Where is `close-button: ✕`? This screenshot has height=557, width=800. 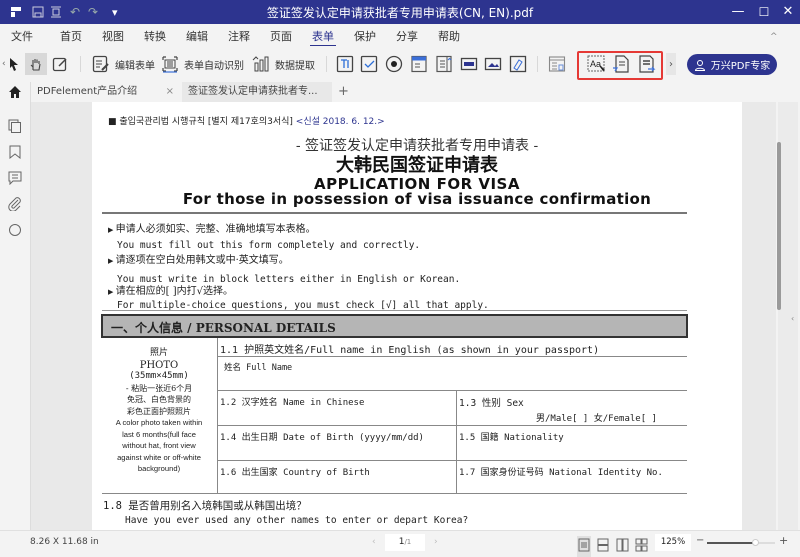
close-button: ✕ is located at coordinates (788, 12).